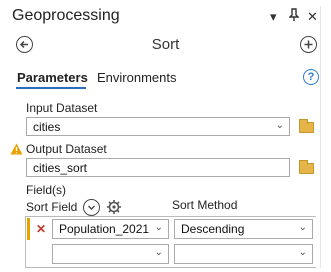 The image size is (331, 272). I want to click on add-icon, so click(308, 44).